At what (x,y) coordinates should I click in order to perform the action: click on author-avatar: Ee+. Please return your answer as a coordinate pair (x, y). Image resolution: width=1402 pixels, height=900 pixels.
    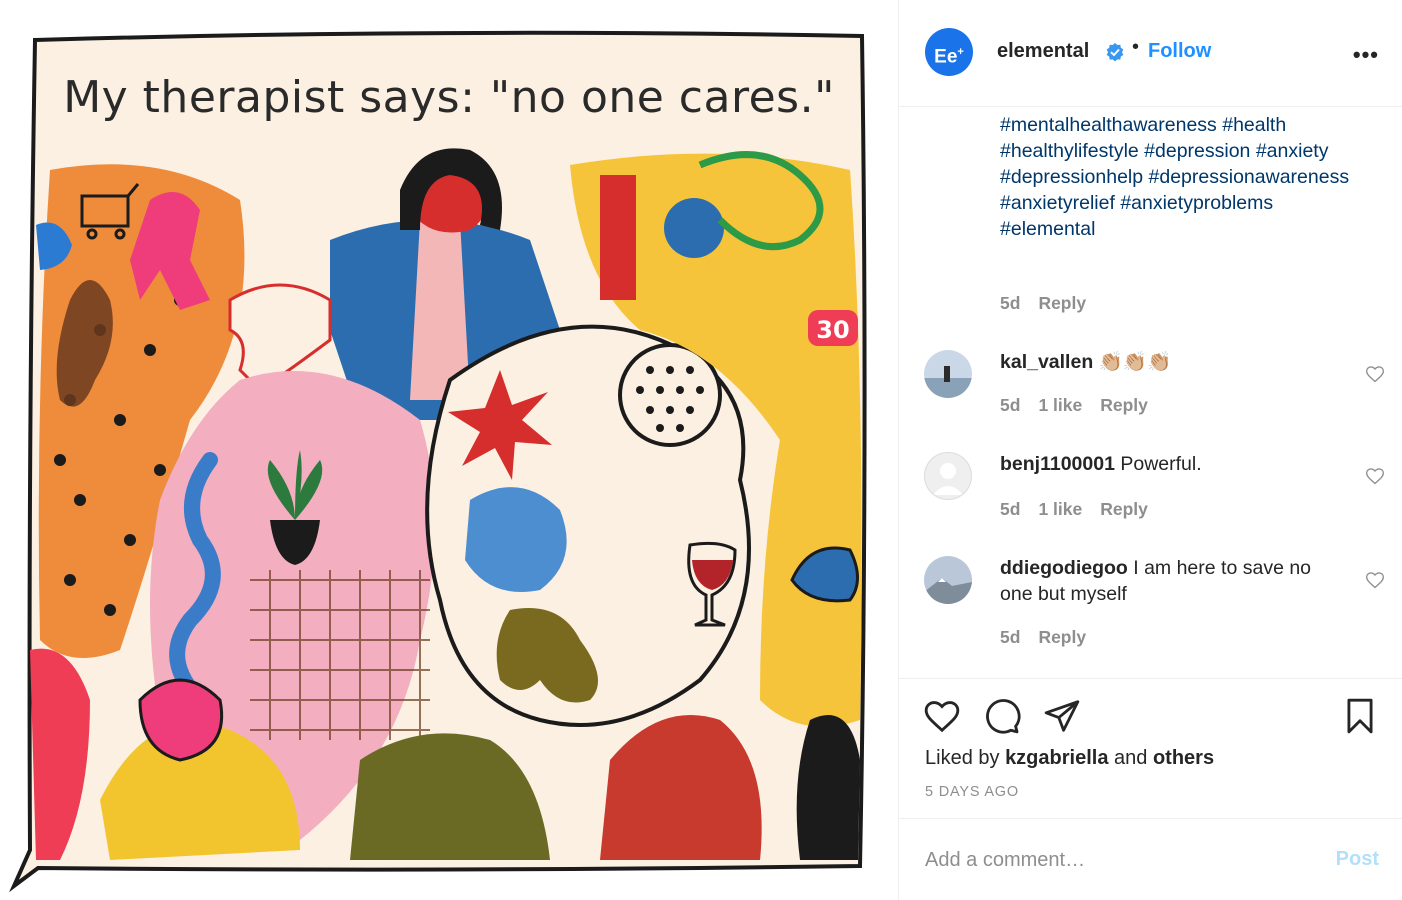
    Looking at the image, I should click on (949, 52).